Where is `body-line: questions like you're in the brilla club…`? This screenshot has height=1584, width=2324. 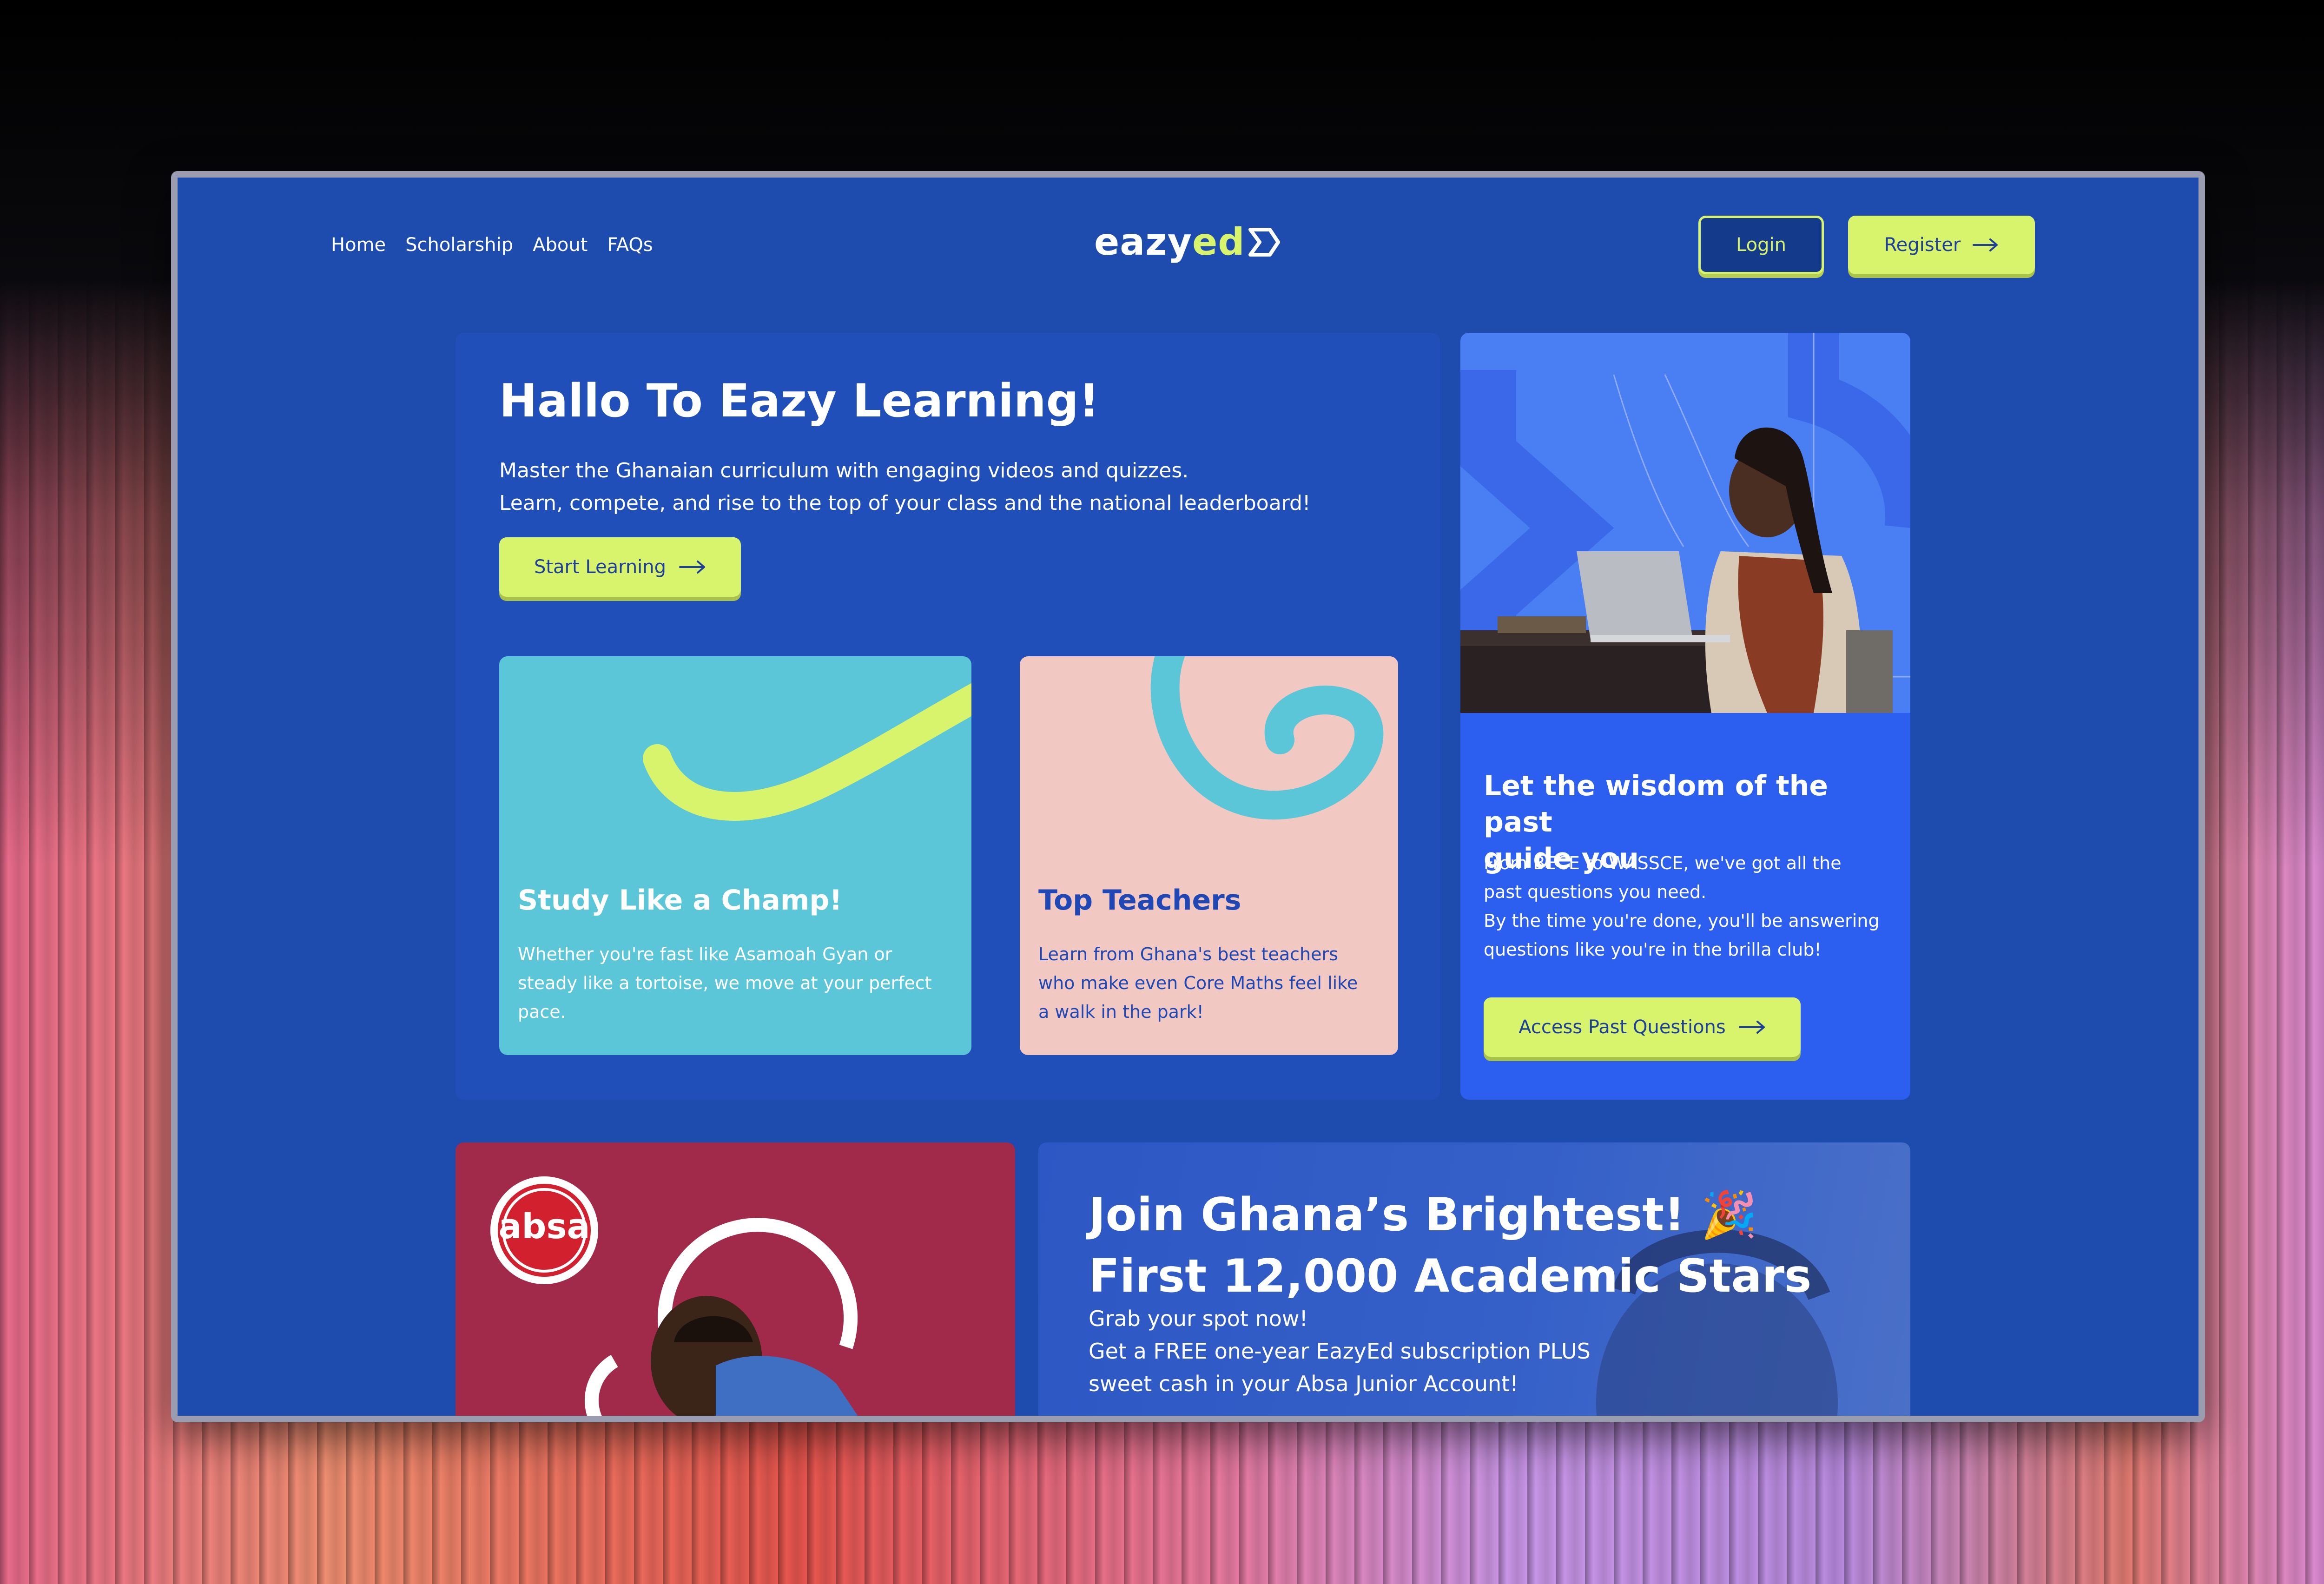 body-line: questions like you're in the brilla club… is located at coordinates (1653, 949).